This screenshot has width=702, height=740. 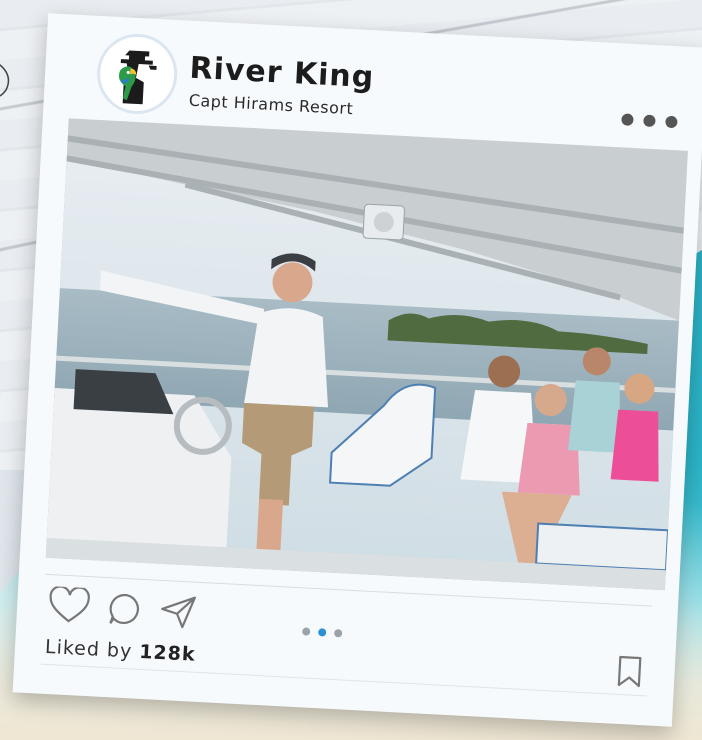 What do you see at coordinates (88, 649) in the screenshot?
I see `liked-by-label: Liked by` at bounding box center [88, 649].